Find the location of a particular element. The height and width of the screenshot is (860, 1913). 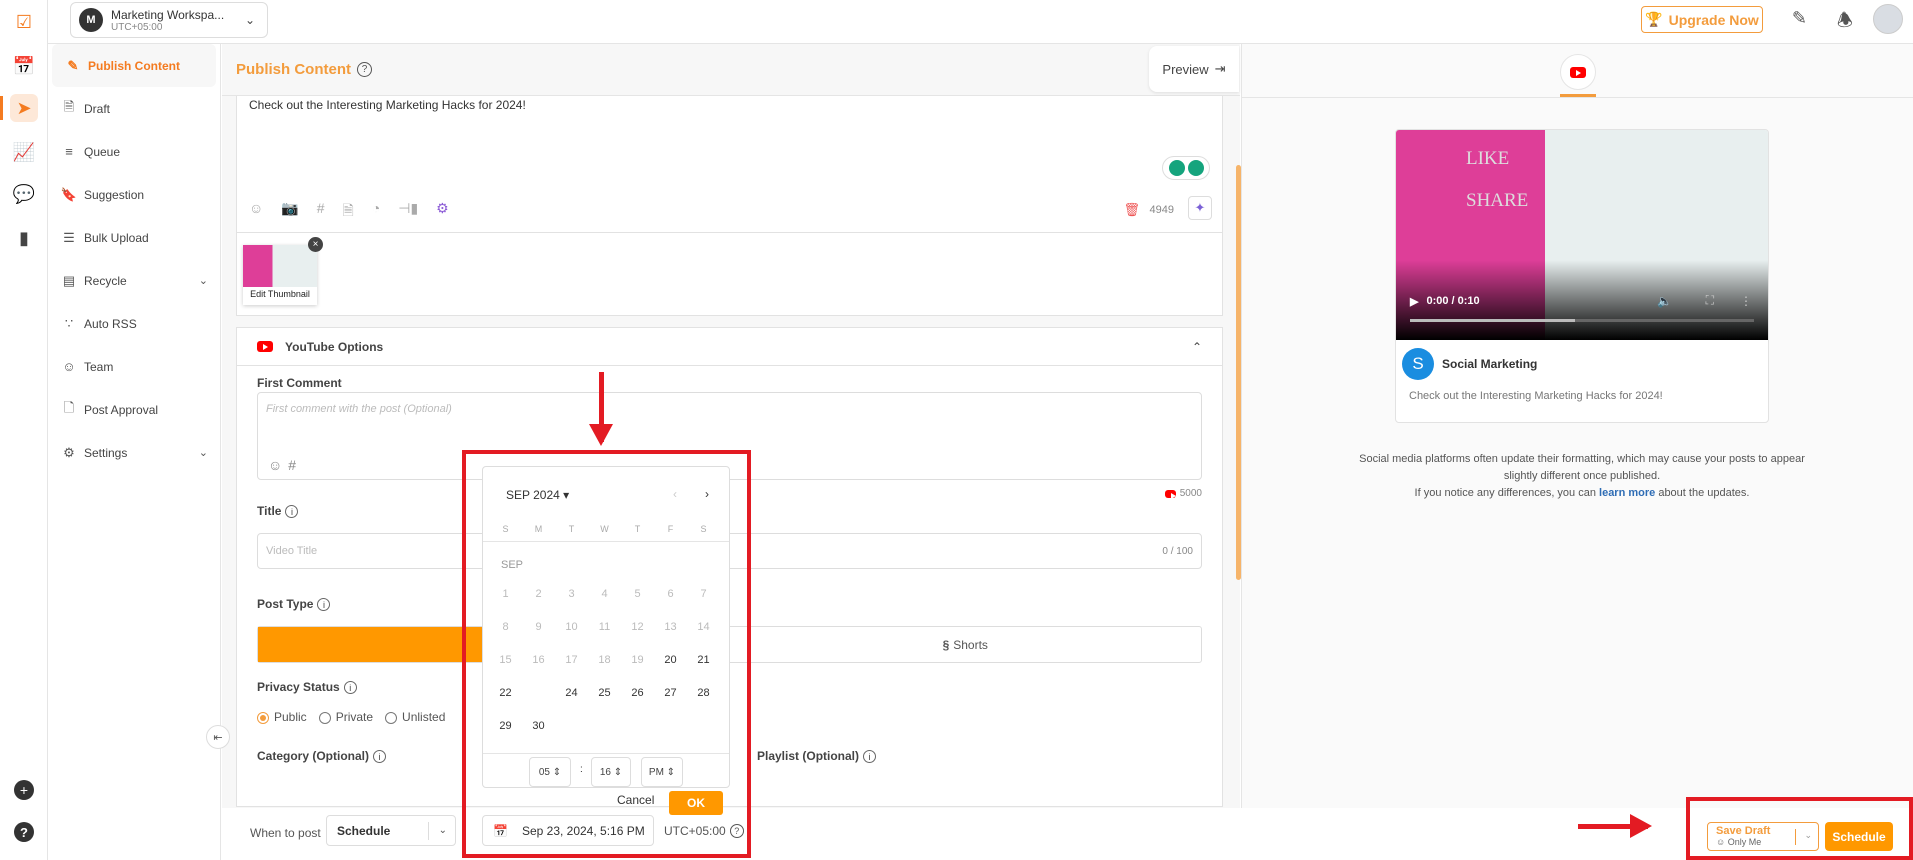

preview-toggle-button: Preview ⇥ is located at coordinates (1194, 69).